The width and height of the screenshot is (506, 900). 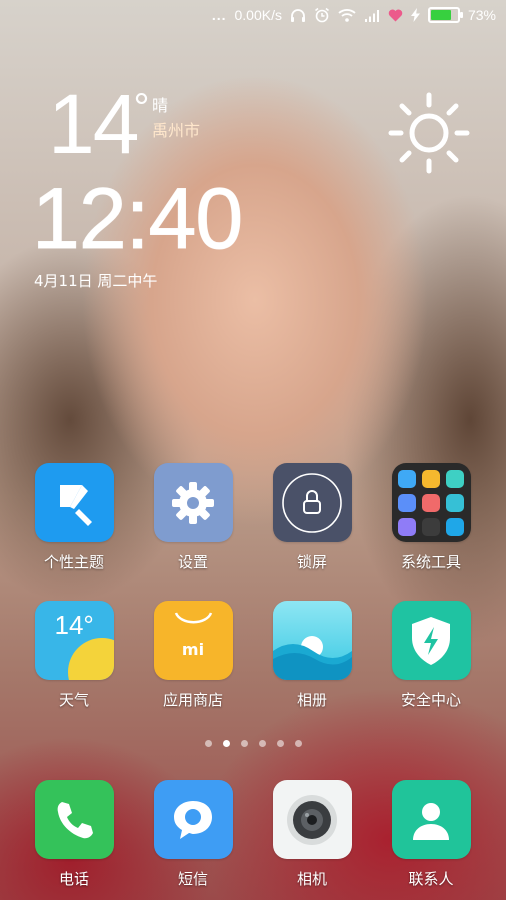 What do you see at coordinates (312, 819) in the screenshot?
I see `camera-icon` at bounding box center [312, 819].